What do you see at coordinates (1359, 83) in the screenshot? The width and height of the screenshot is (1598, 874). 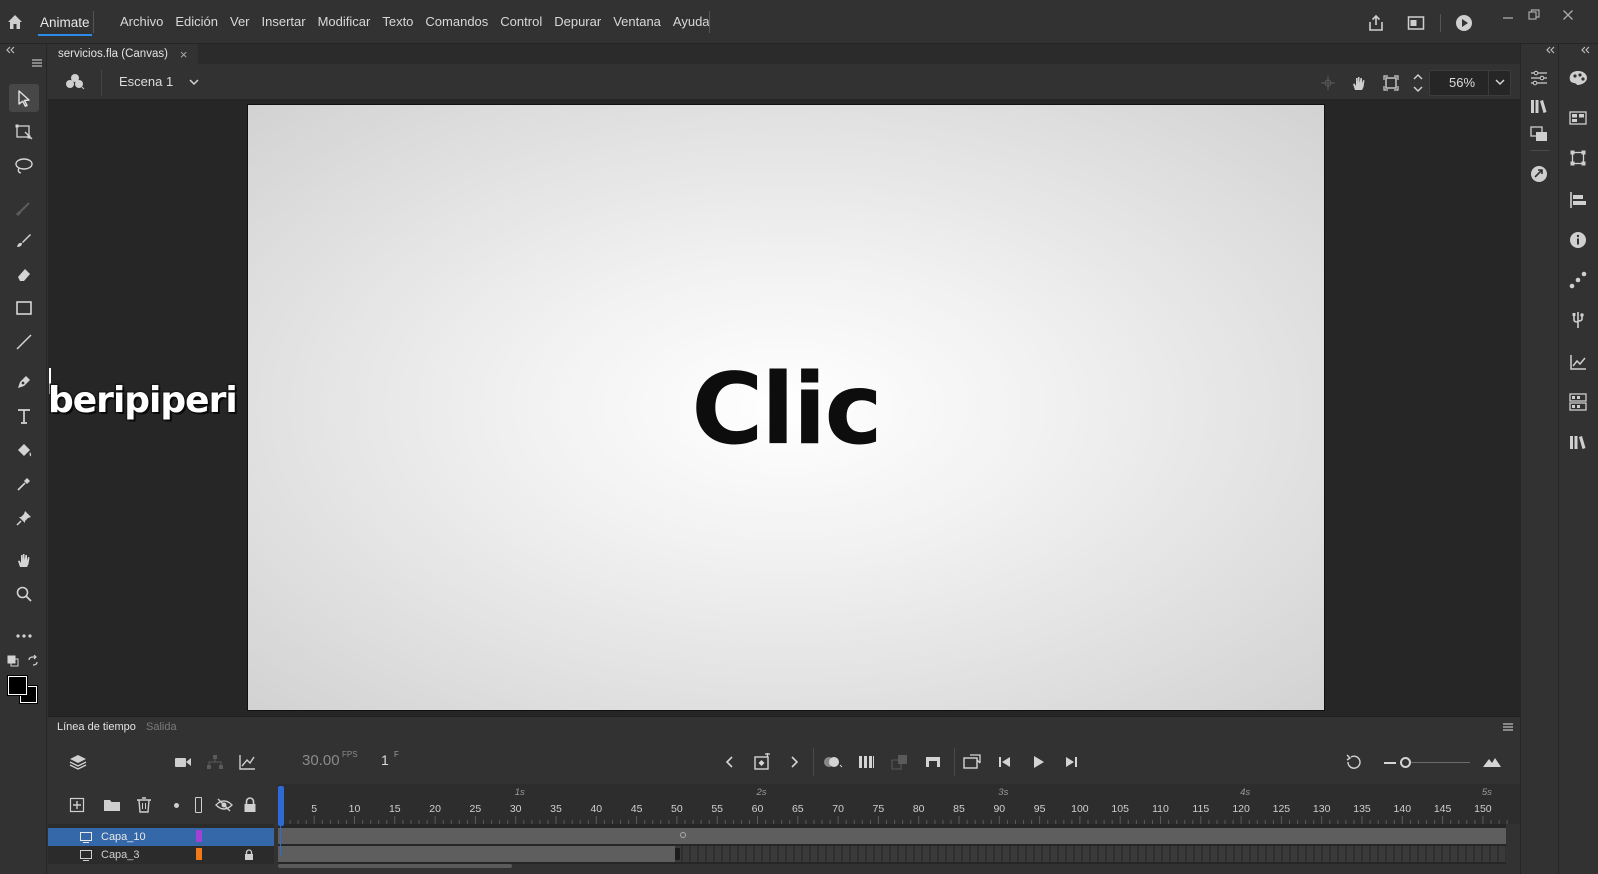 I see `camera-hand-icon` at bounding box center [1359, 83].